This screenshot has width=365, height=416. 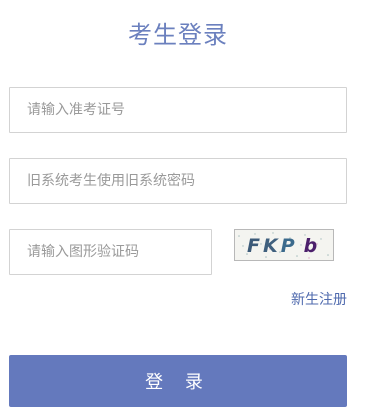 I want to click on exam-id-field, so click(x=178, y=110).